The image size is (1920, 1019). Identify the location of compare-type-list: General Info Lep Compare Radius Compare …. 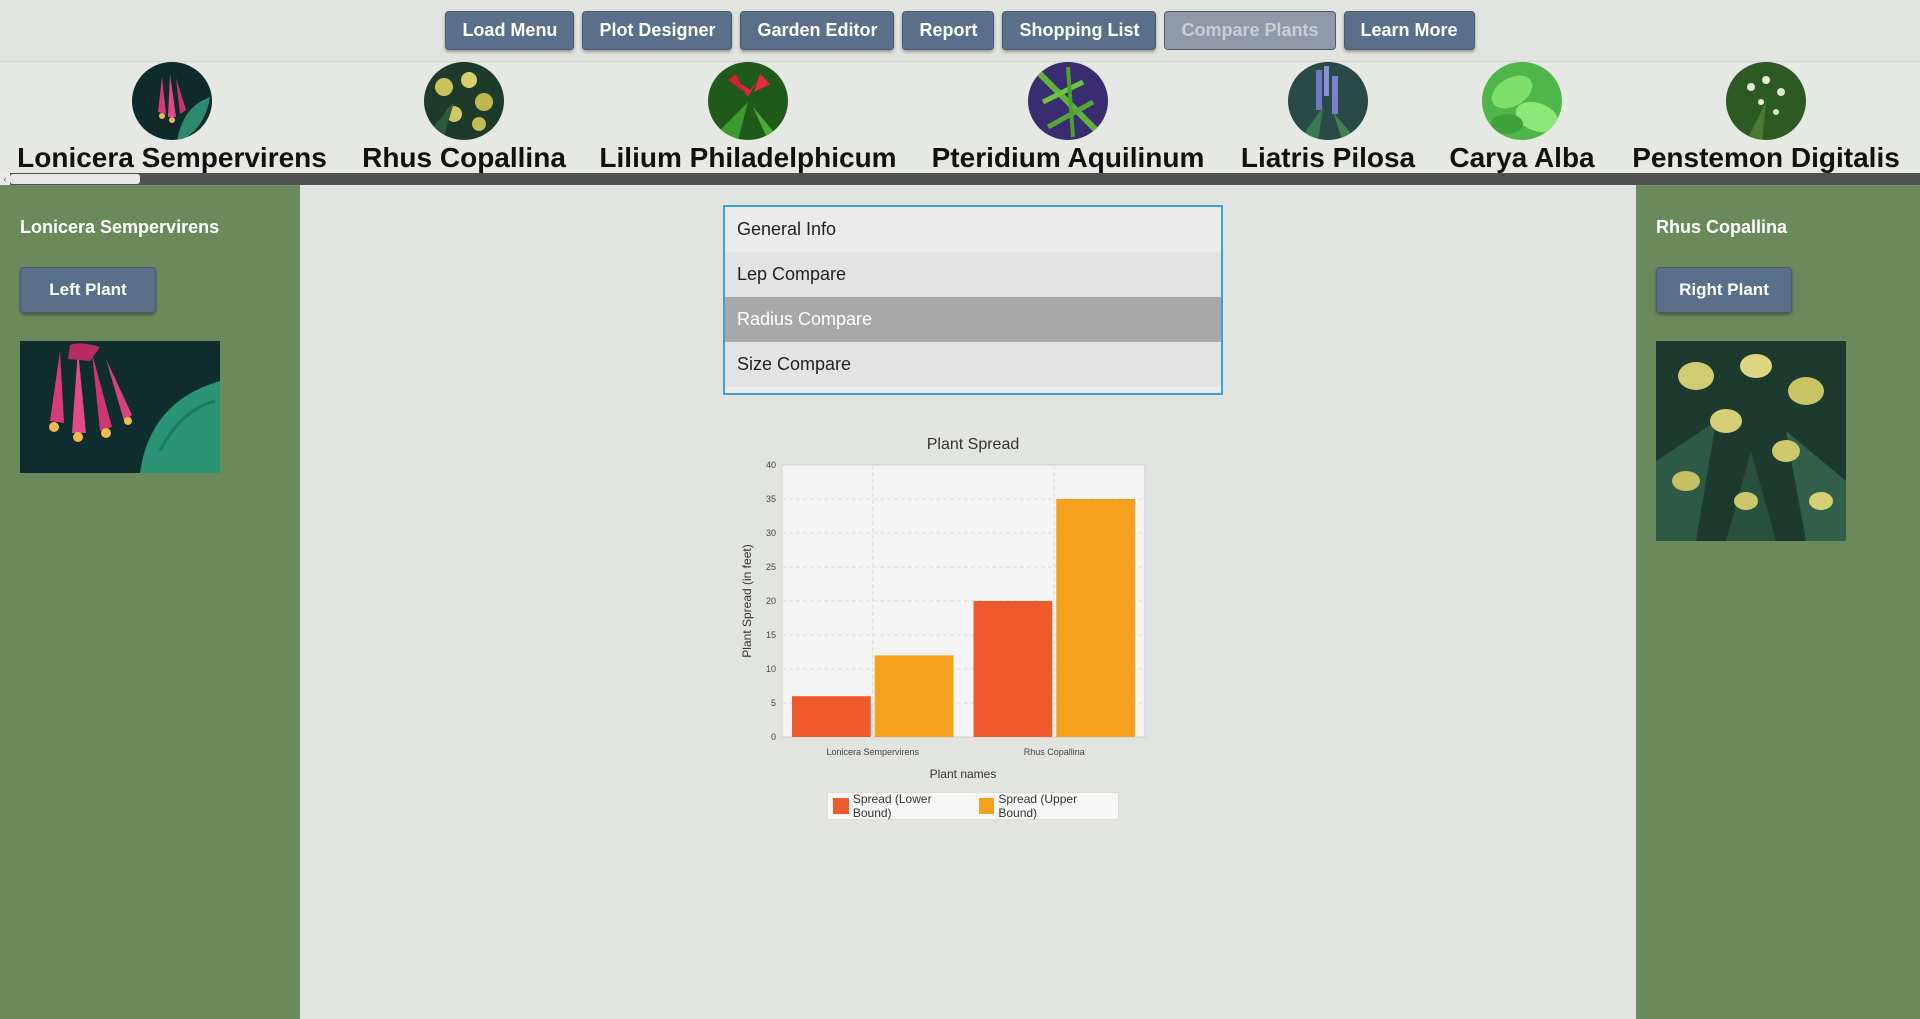
(973, 300).